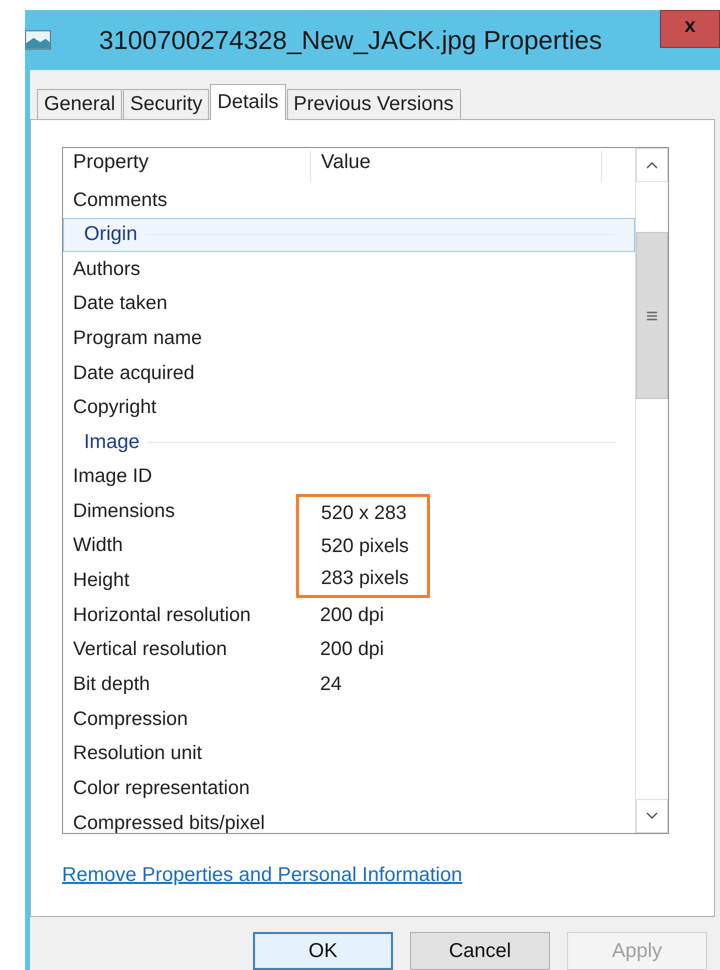 The height and width of the screenshot is (970, 720). Describe the element at coordinates (111, 234) in the screenshot. I see `group-label: Origin` at that location.